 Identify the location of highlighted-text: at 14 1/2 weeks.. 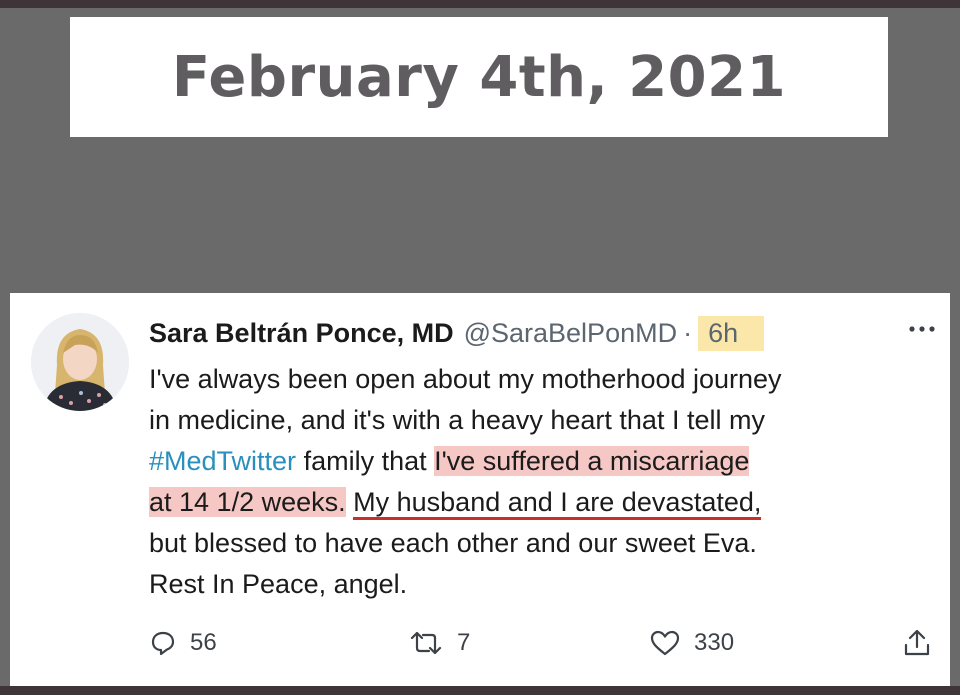
(247, 502).